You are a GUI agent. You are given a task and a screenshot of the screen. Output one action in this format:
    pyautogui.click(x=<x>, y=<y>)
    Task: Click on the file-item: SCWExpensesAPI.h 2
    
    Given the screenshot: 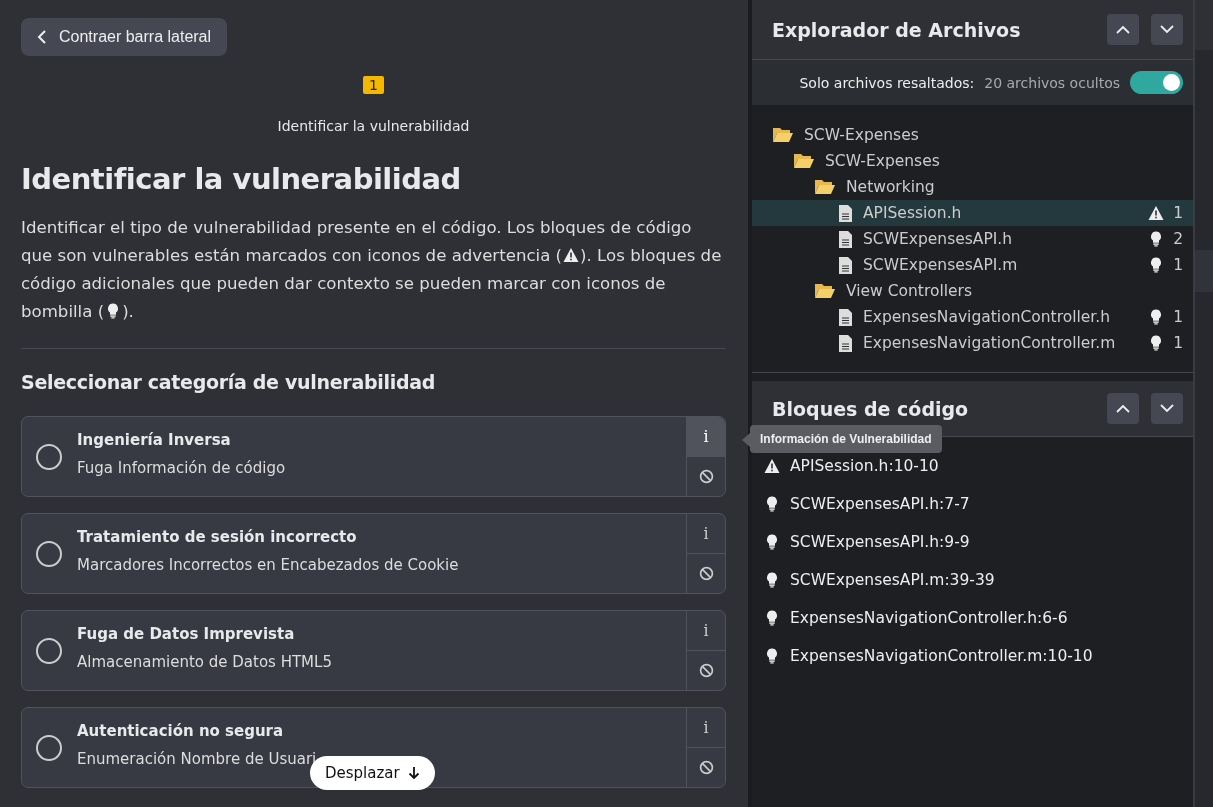 What is the action you would take?
    pyautogui.click(x=972, y=239)
    